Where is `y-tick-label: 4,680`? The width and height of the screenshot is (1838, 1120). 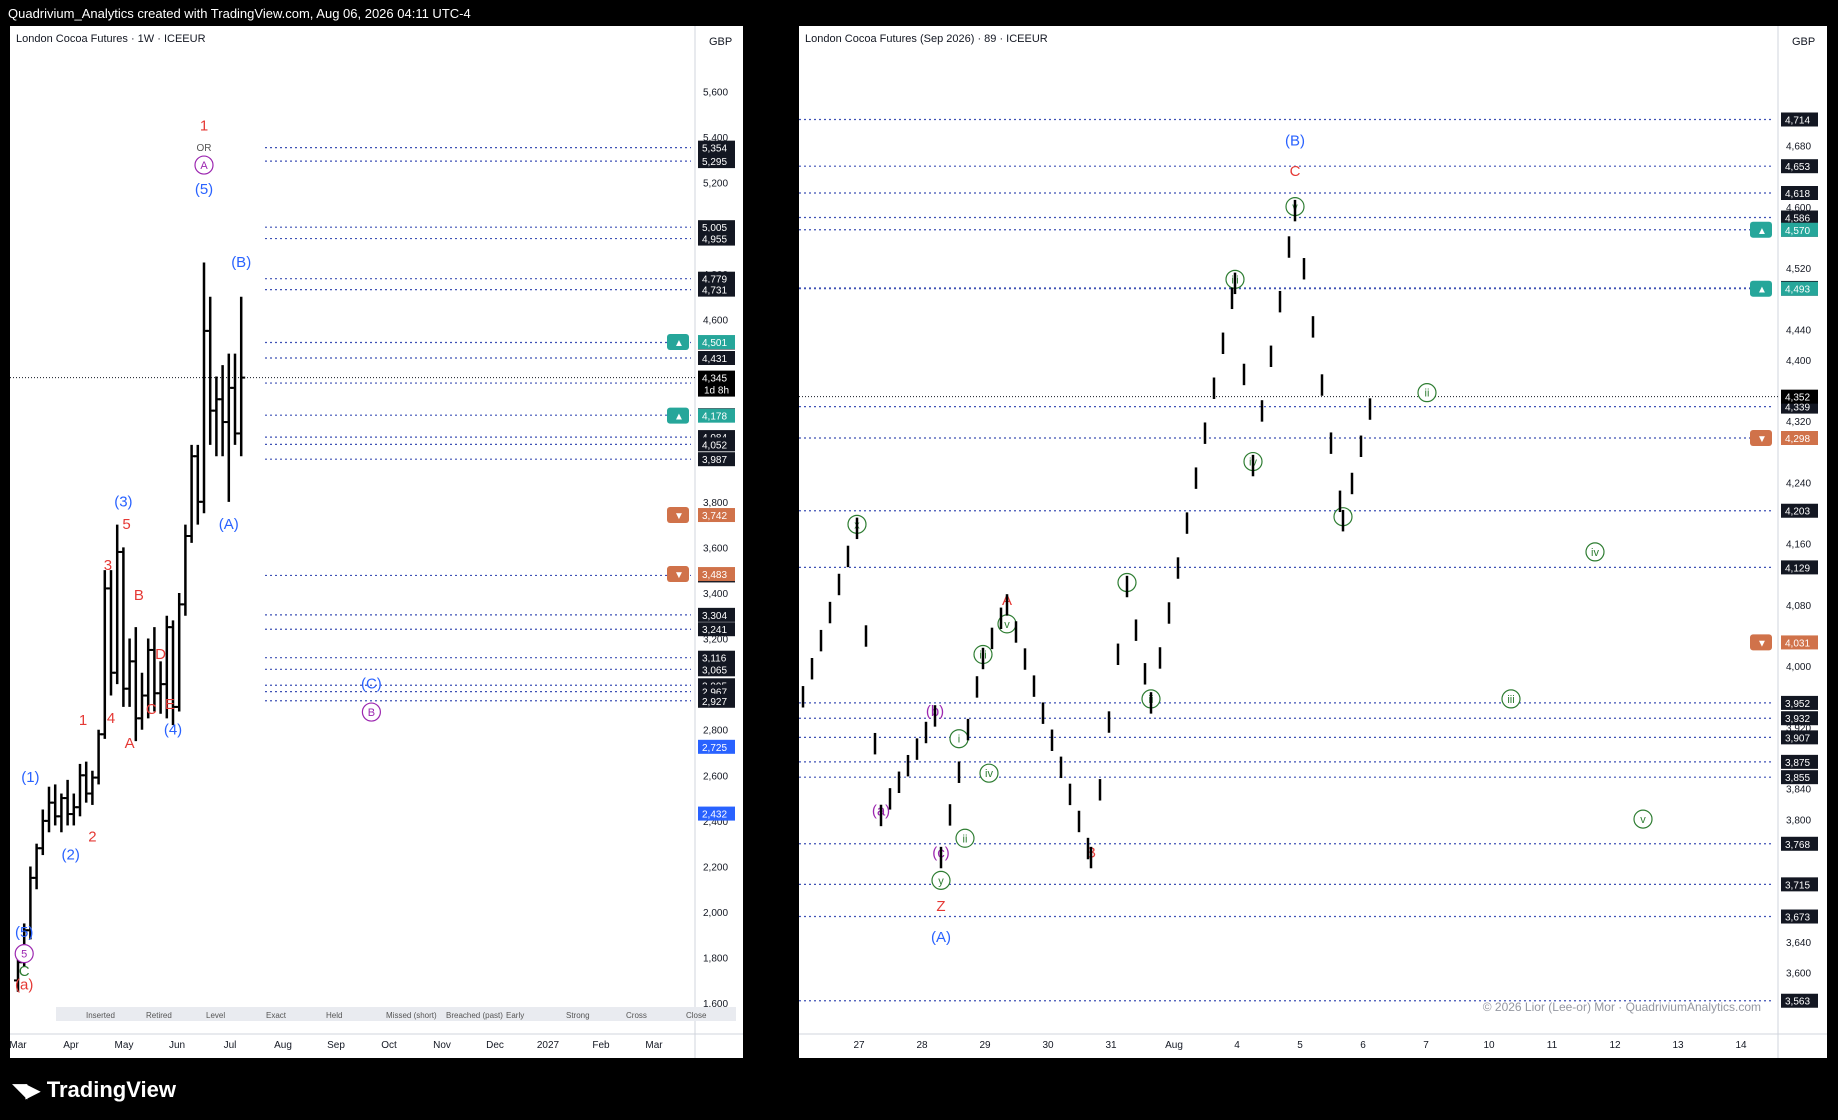 y-tick-label: 4,680 is located at coordinates (1798, 147).